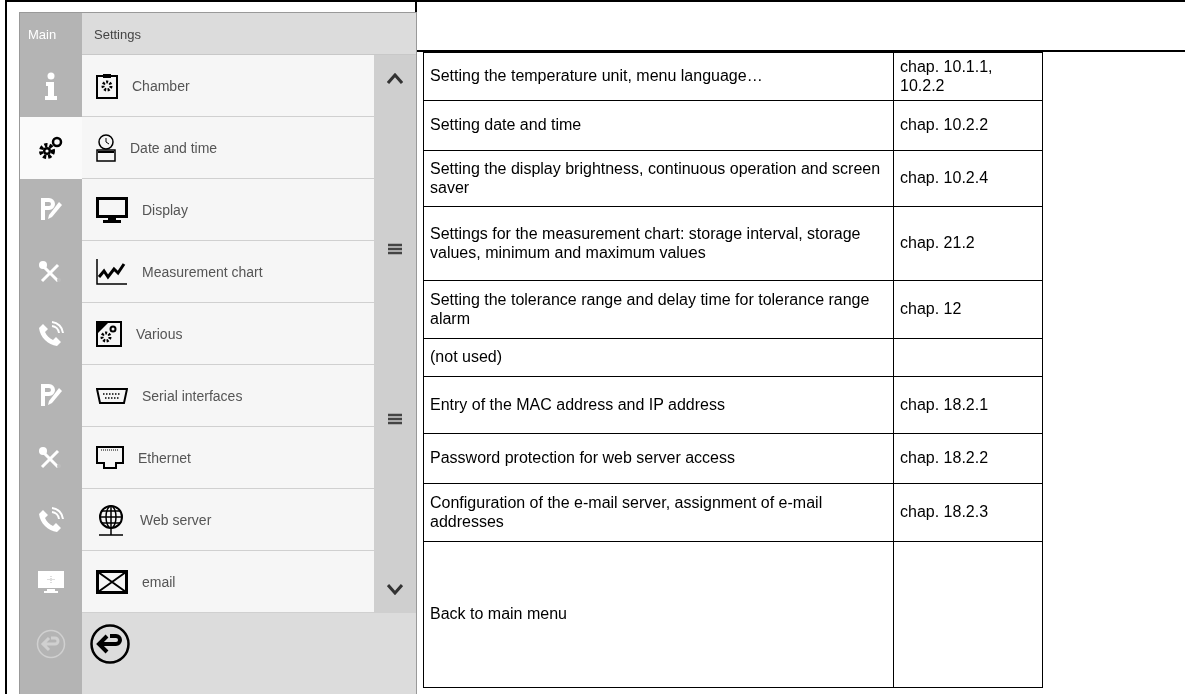 Image resolution: width=1186 pixels, height=694 pixels. I want to click on table-cell: Password protection for web server access, so click(658, 458).